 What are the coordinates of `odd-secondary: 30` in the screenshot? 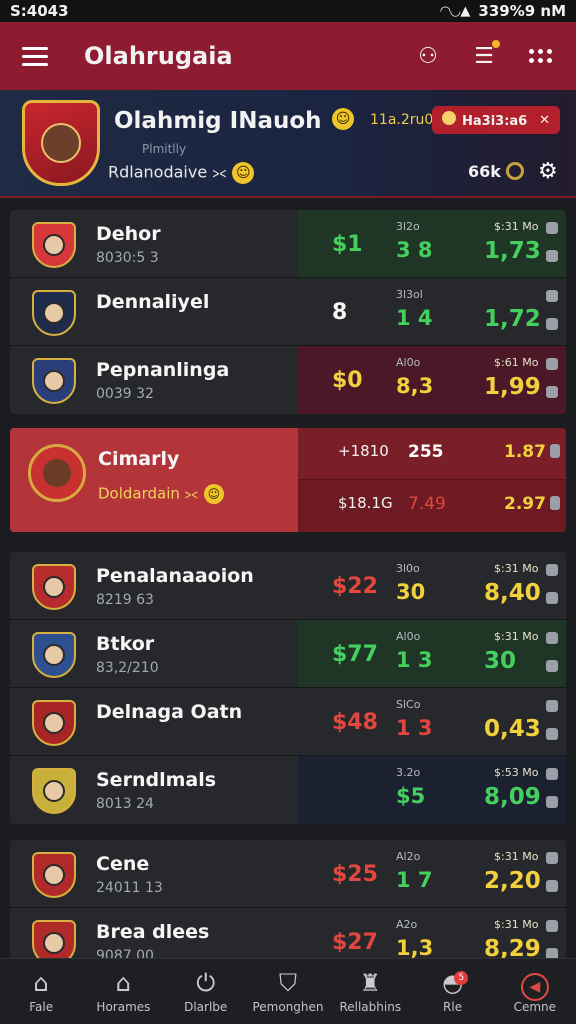 It's located at (410, 592).